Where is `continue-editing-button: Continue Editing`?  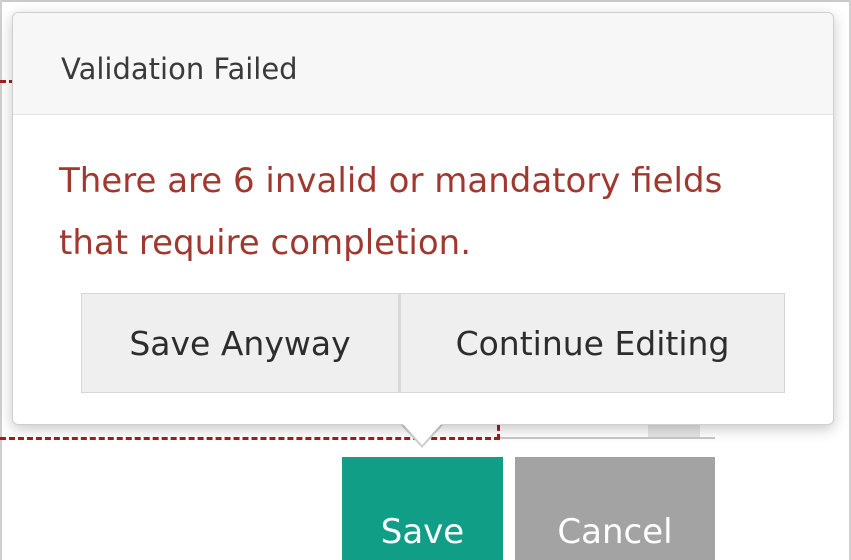
continue-editing-button: Continue Editing is located at coordinates (592, 343).